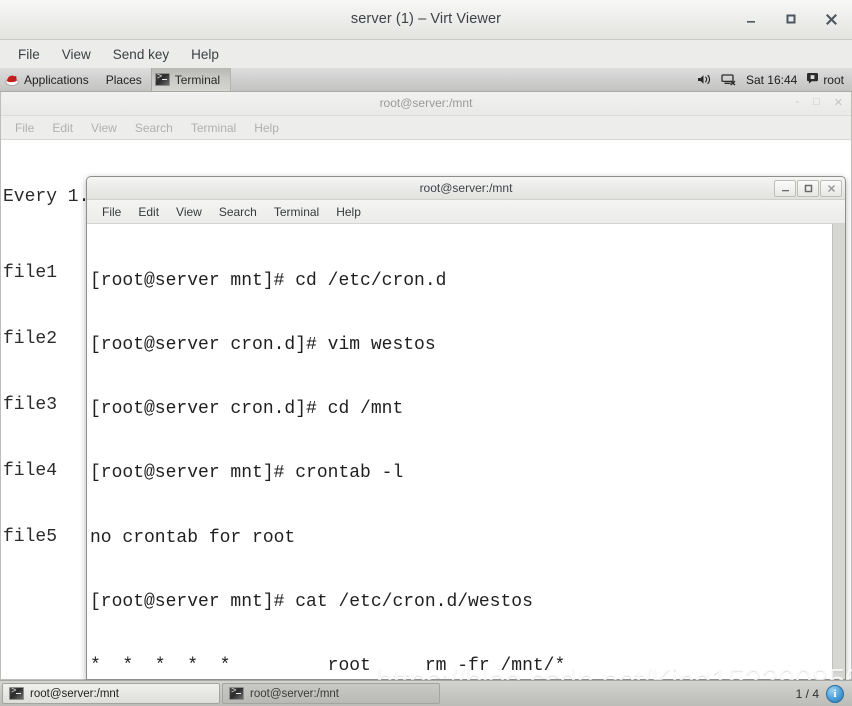  I want to click on active-terminal-window-controls, so click(808, 188).